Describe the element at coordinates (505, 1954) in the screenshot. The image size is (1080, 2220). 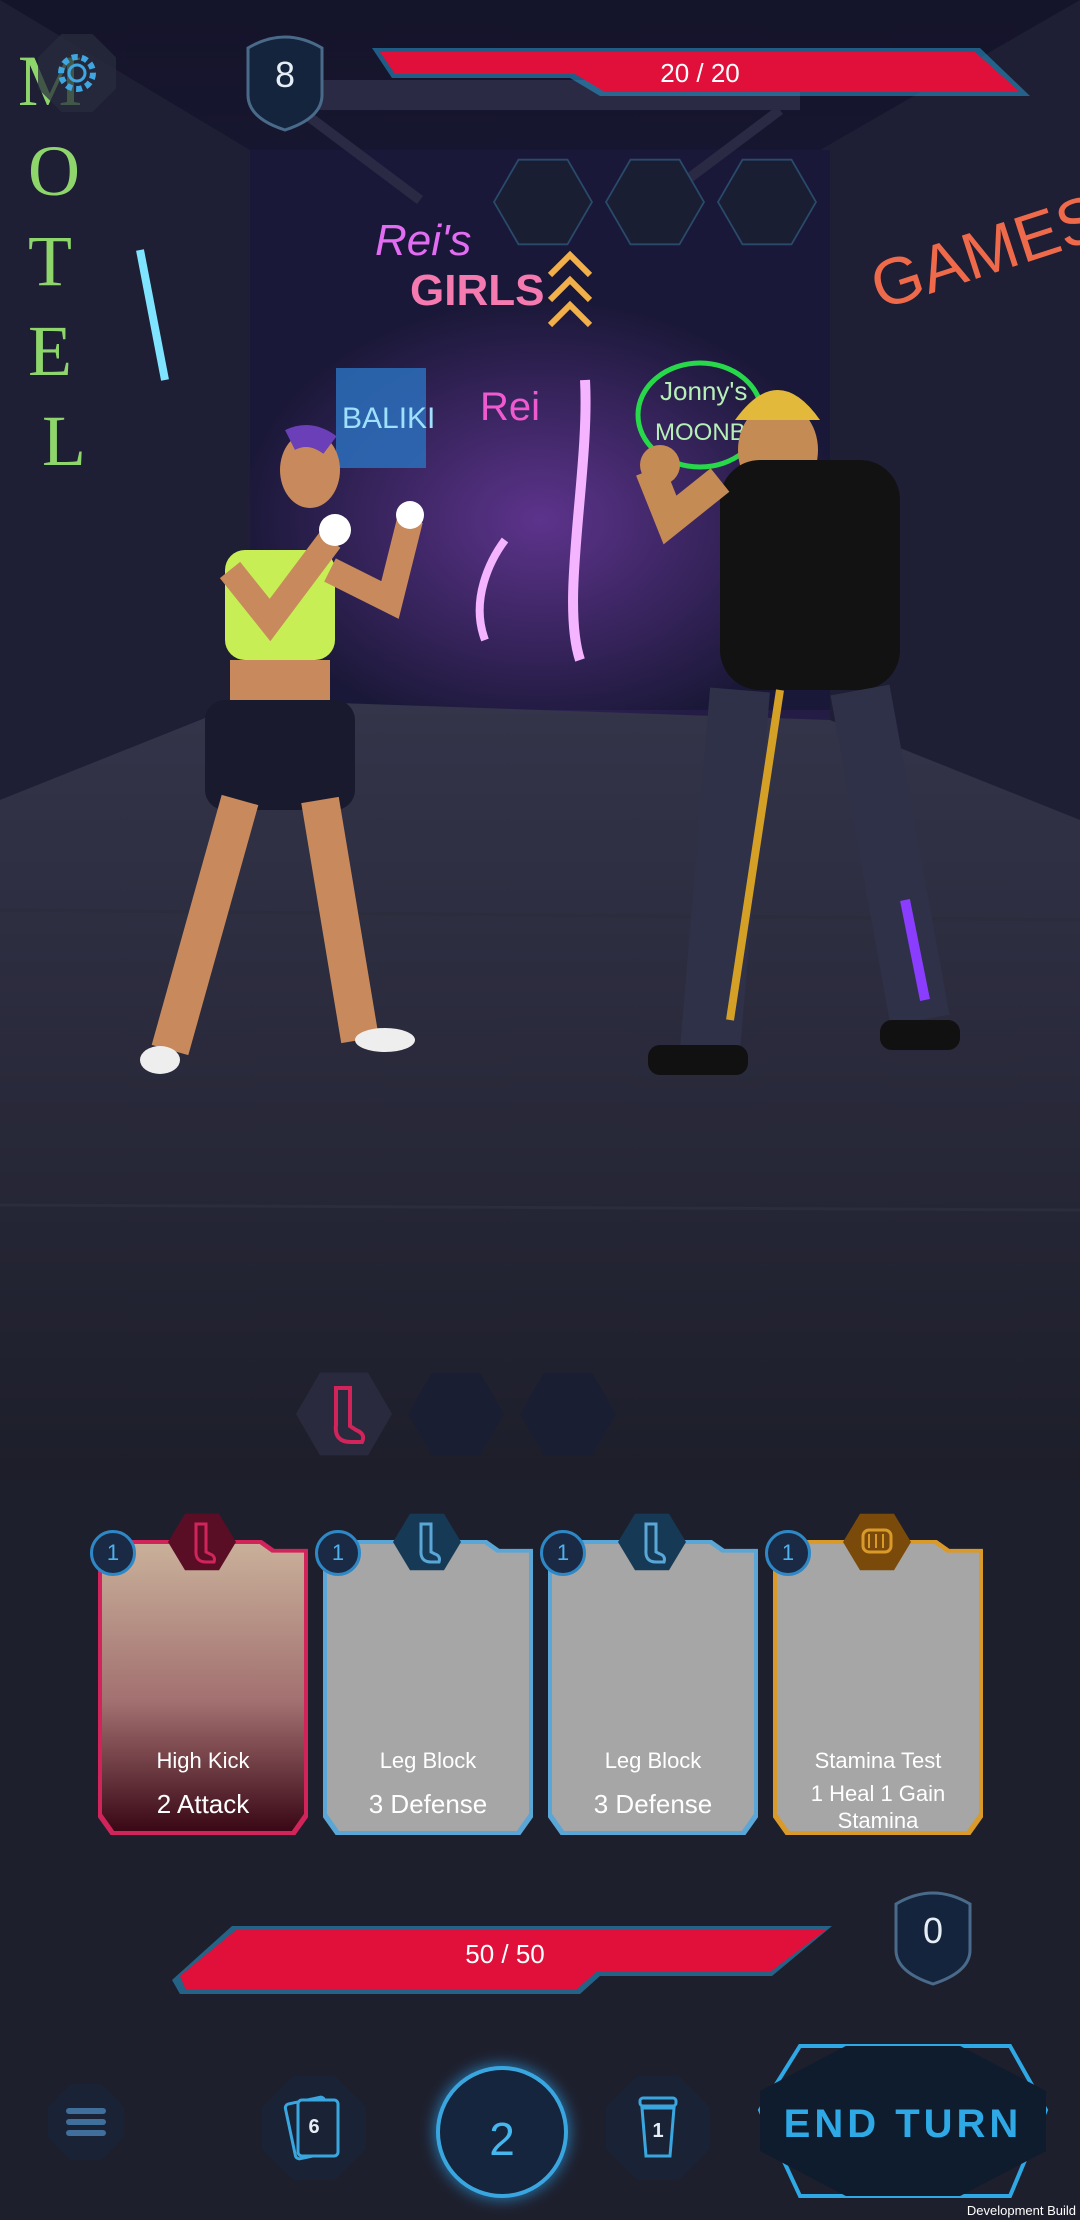
I see `player-hp-text: 50 / 50` at that location.